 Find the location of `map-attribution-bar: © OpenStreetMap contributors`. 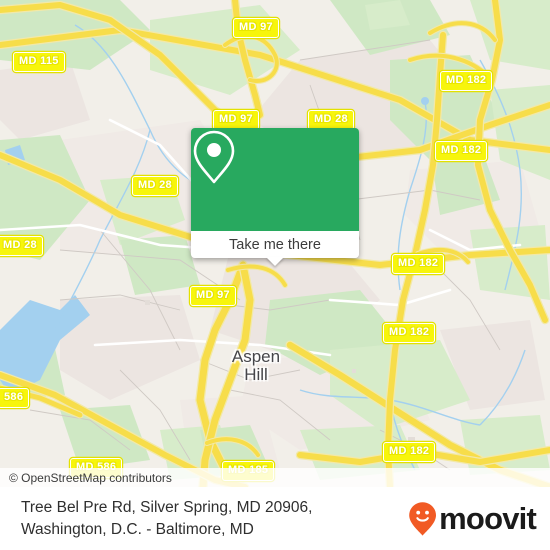

map-attribution-bar: © OpenStreetMap contributors is located at coordinates (275, 477).